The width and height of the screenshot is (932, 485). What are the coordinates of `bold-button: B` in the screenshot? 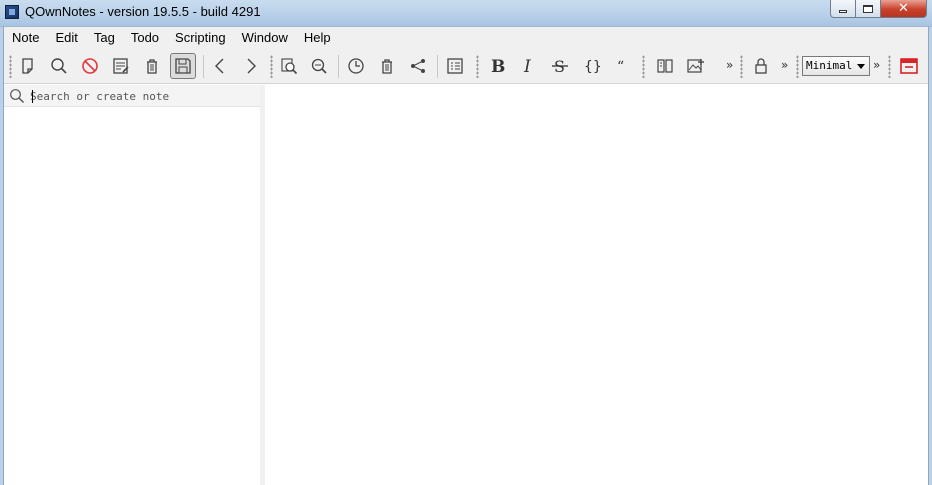 It's located at (498, 66).